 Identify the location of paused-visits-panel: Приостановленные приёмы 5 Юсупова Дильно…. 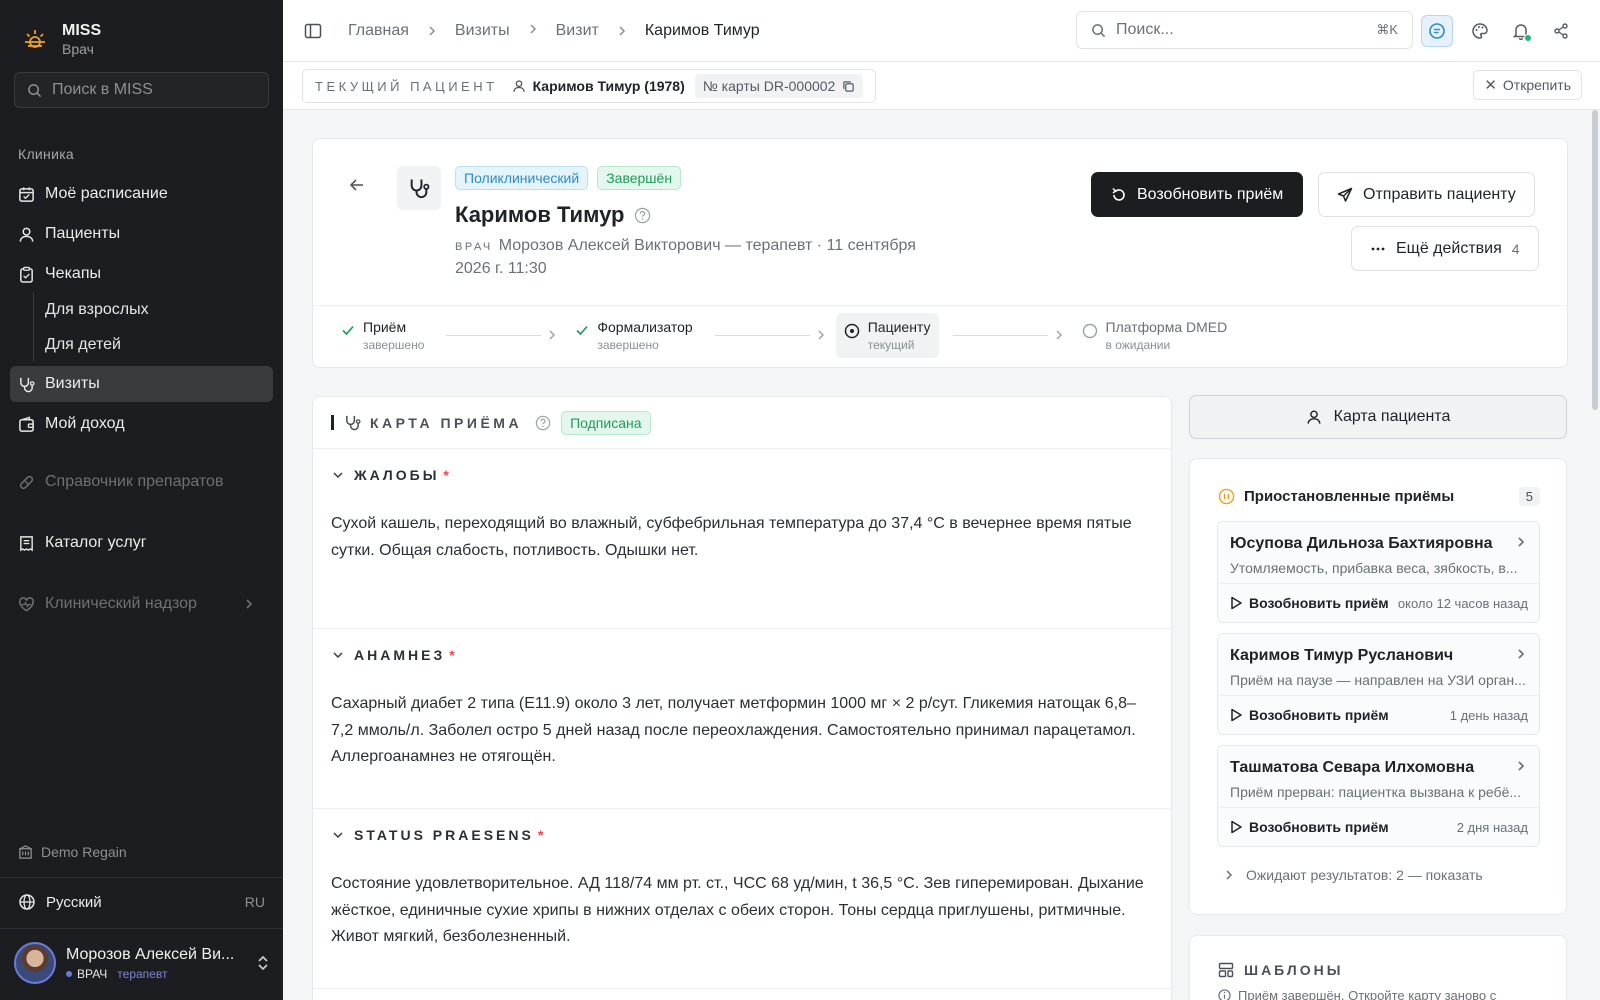
(1378, 686).